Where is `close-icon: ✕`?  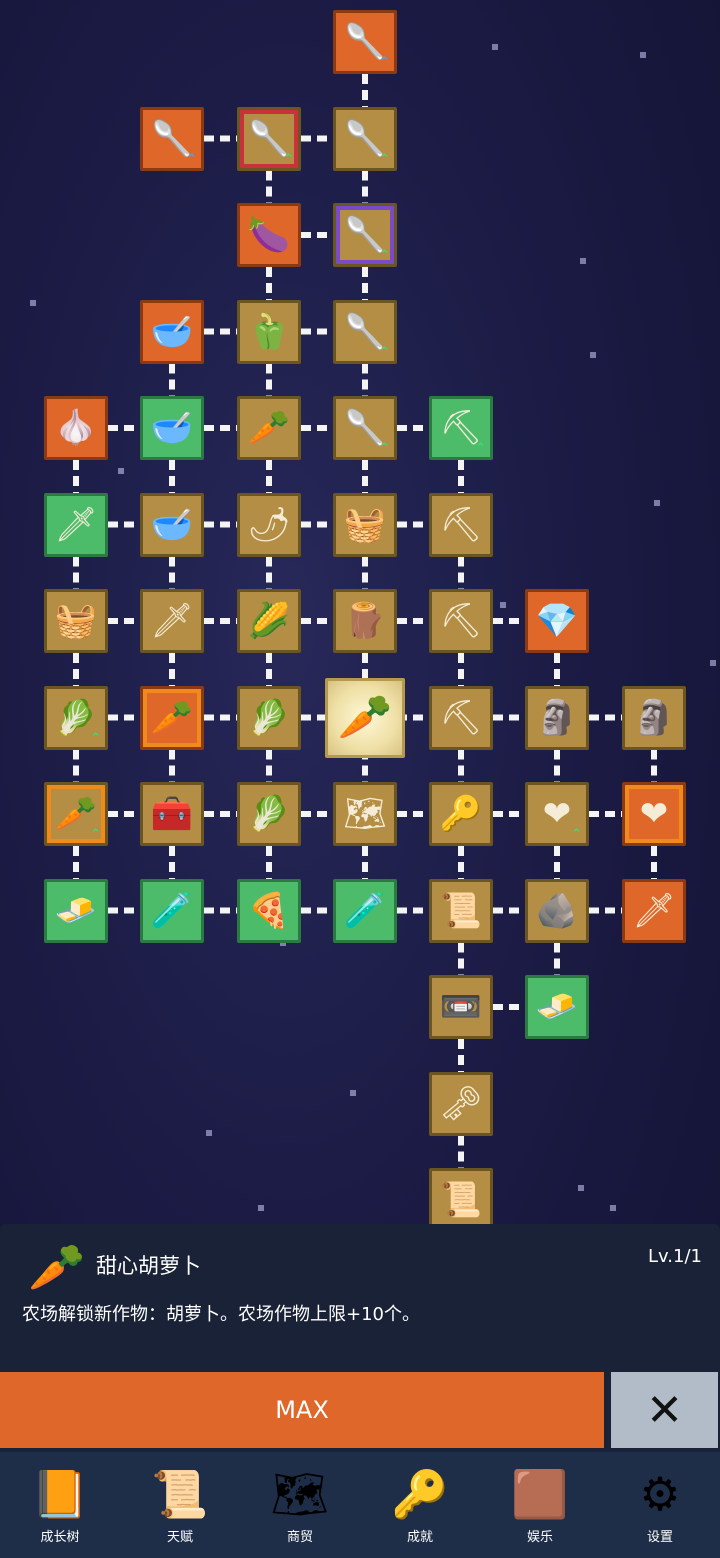
close-icon: ✕ is located at coordinates (664, 1410).